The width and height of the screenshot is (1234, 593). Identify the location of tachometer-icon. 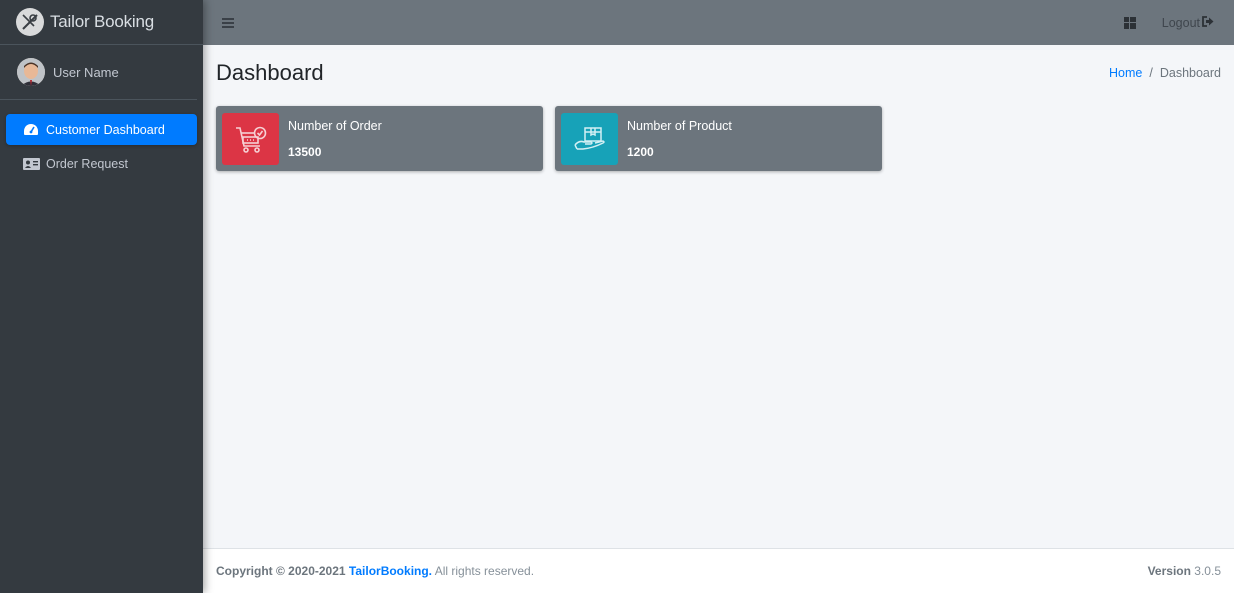
(31, 130).